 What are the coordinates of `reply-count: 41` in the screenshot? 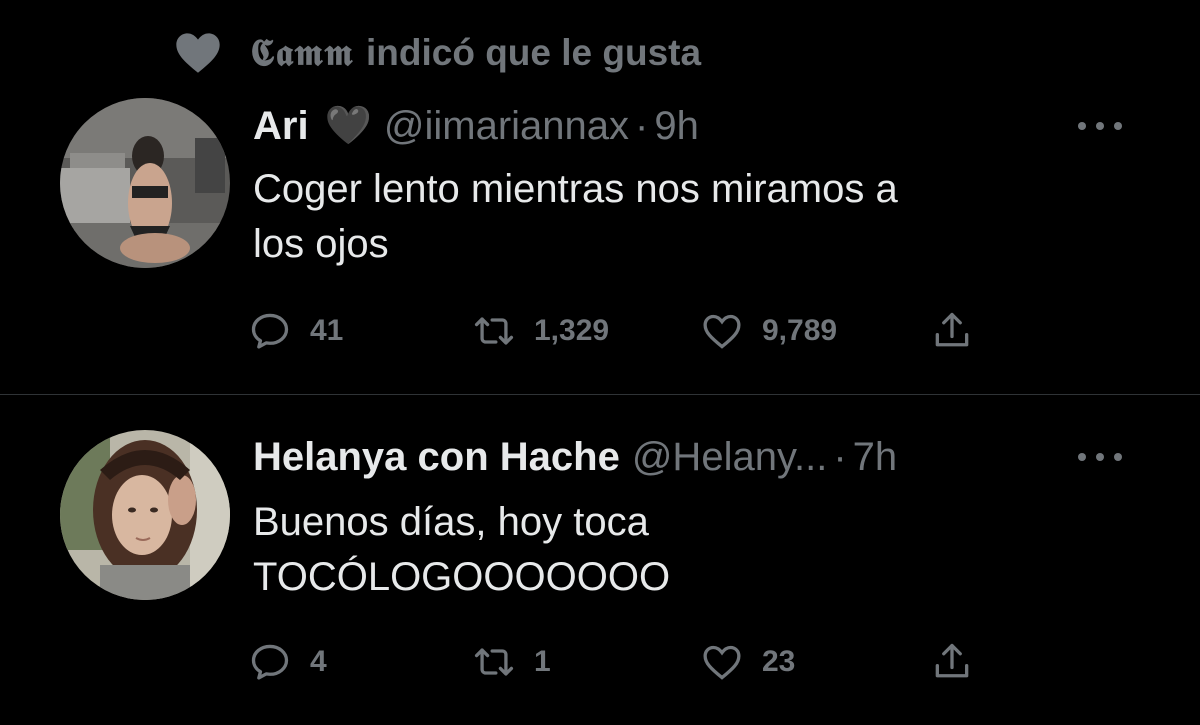 It's located at (327, 330).